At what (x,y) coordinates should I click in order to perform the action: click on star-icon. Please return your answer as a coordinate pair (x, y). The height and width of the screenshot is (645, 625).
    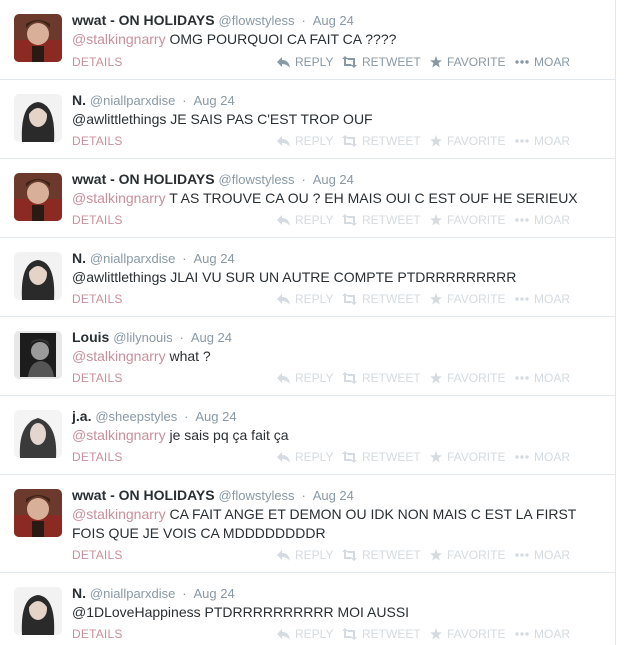
    Looking at the image, I should click on (436, 555).